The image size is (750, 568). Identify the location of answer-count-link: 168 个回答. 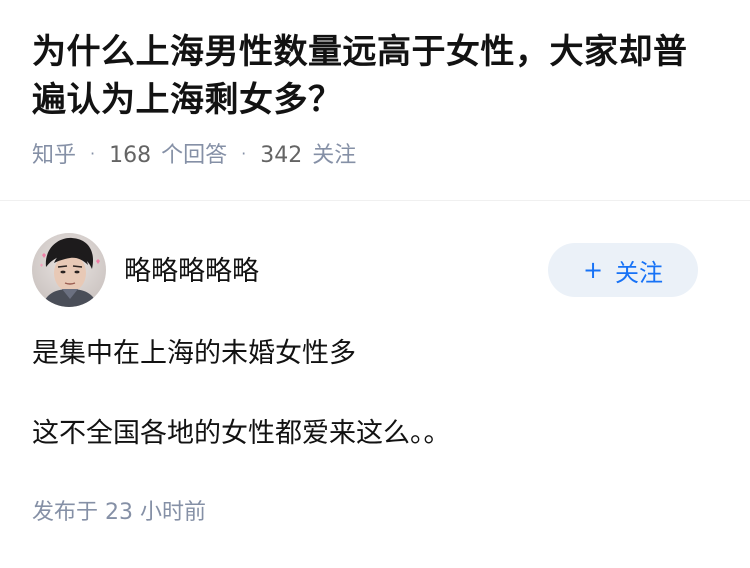
(168, 153).